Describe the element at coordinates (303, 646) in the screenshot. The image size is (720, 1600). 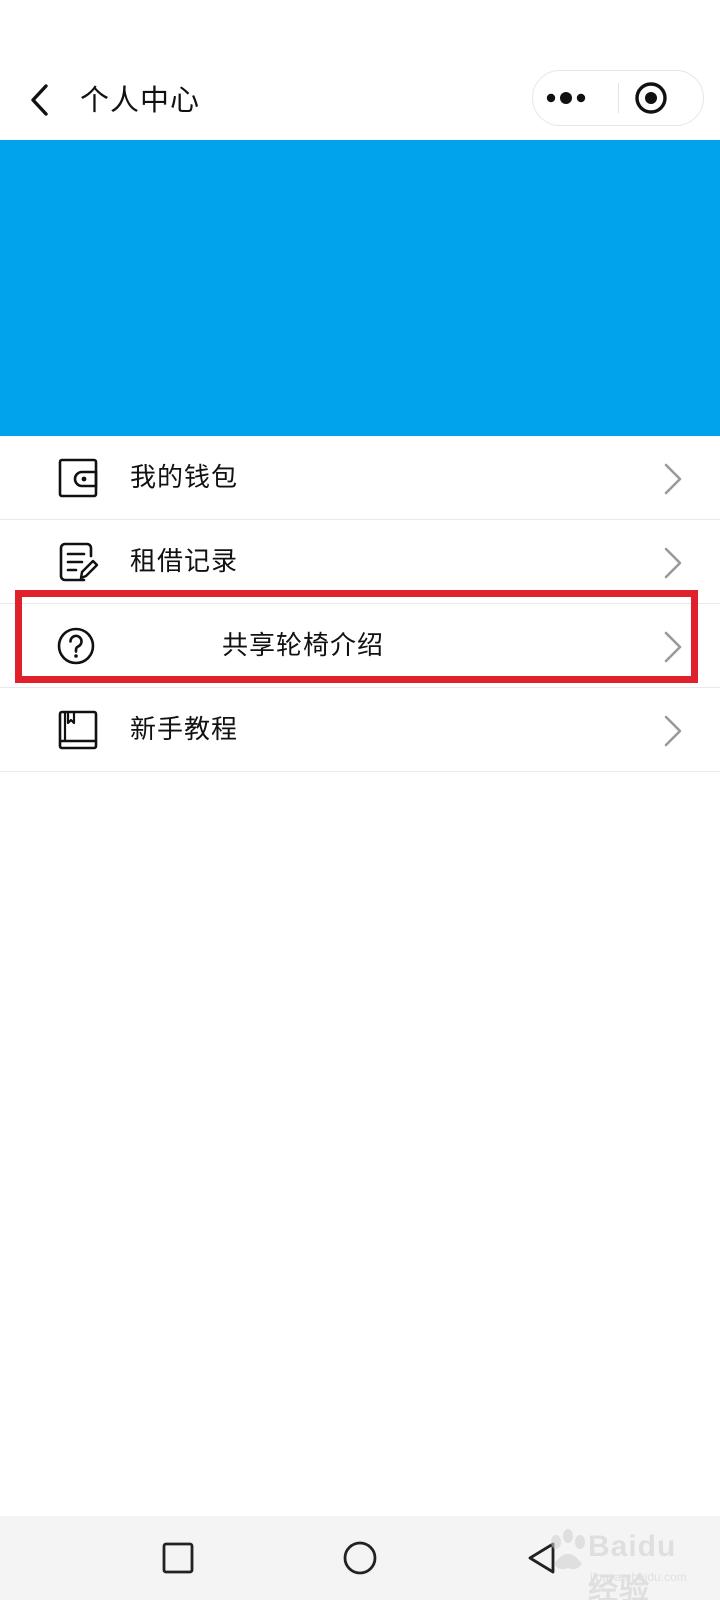
I see `menu-item-label: 共享轮椅介绍` at that location.